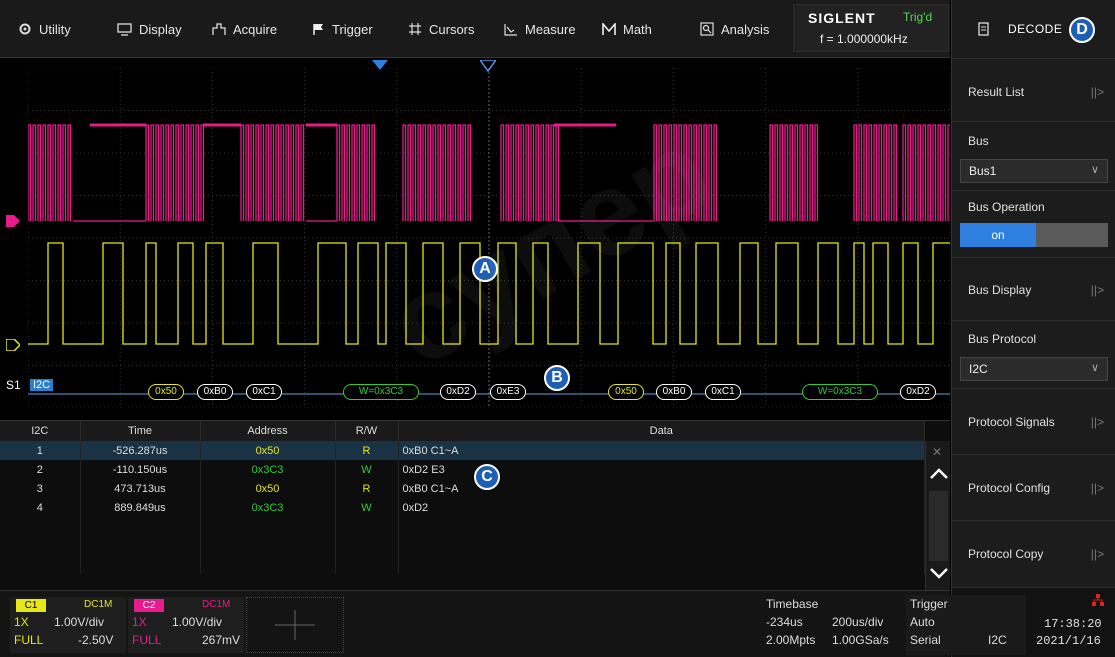 This screenshot has height=657, width=1115. I want to click on clock-date: 2021/1/16, so click(1068, 641).